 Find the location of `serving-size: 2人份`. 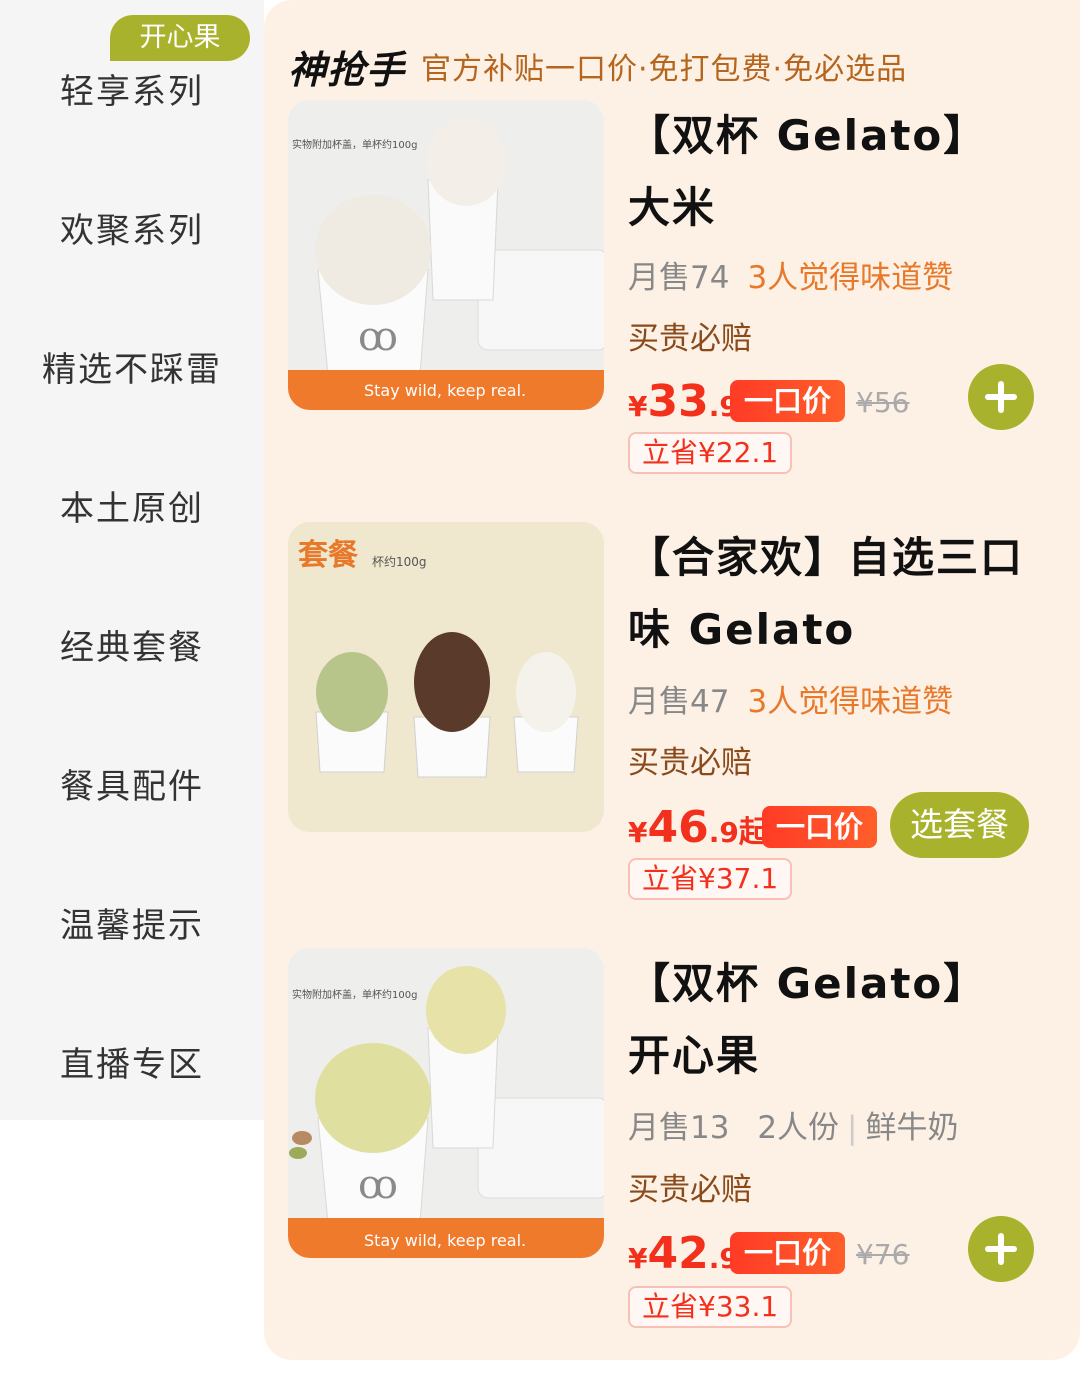

serving-size: 2人份 is located at coordinates (798, 1128).